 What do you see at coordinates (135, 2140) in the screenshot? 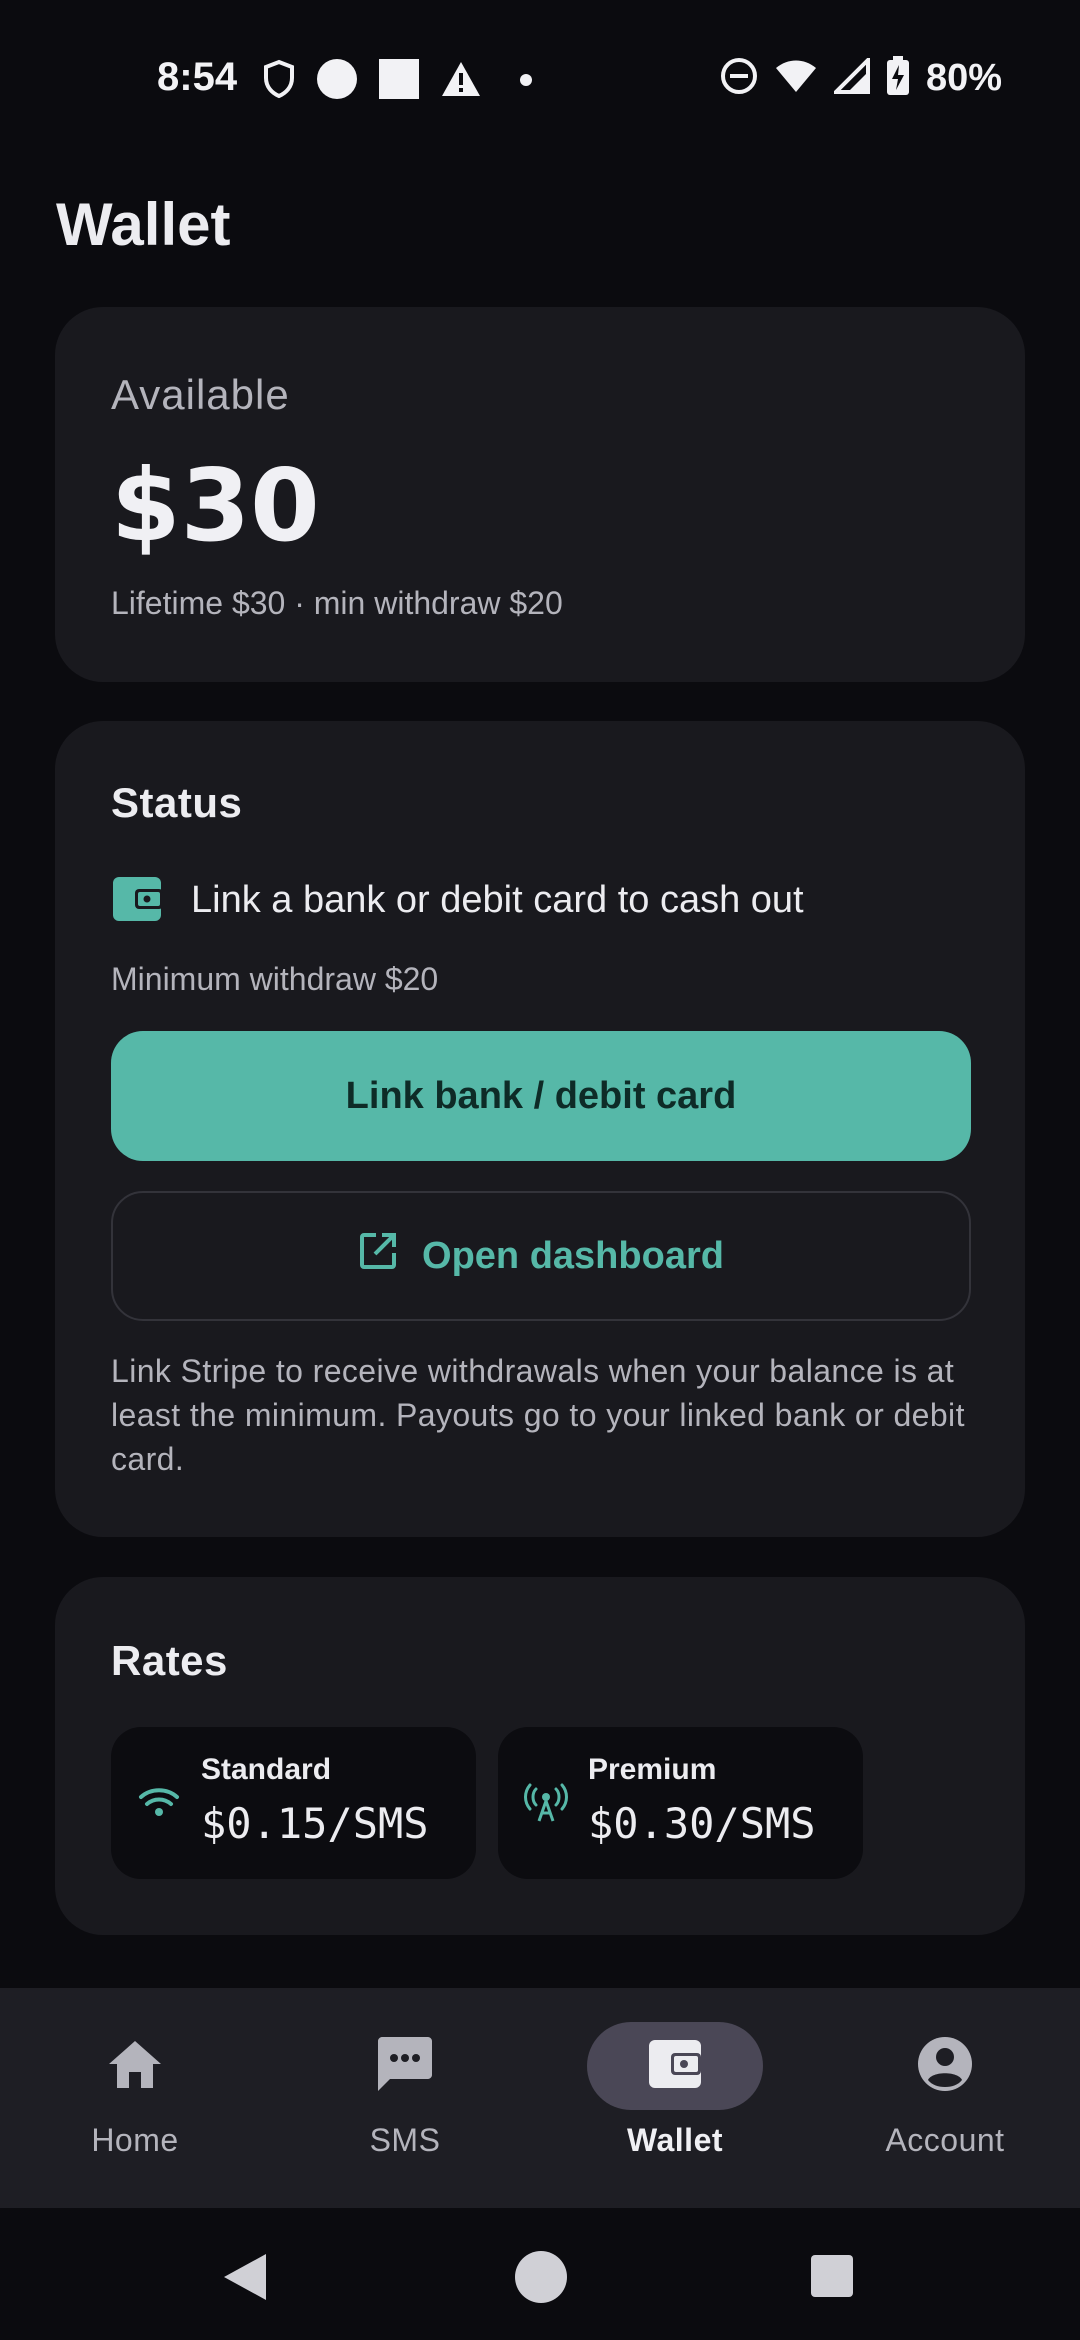
I see `nav-label-home: Home` at bounding box center [135, 2140].